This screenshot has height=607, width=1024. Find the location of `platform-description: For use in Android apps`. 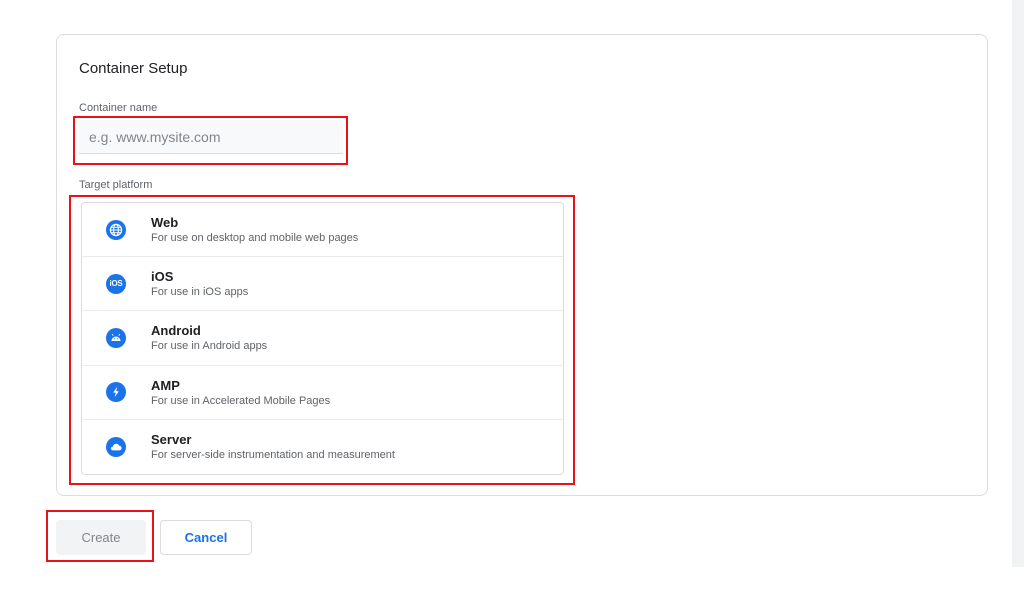

platform-description: For use in Android apps is located at coordinates (209, 346).